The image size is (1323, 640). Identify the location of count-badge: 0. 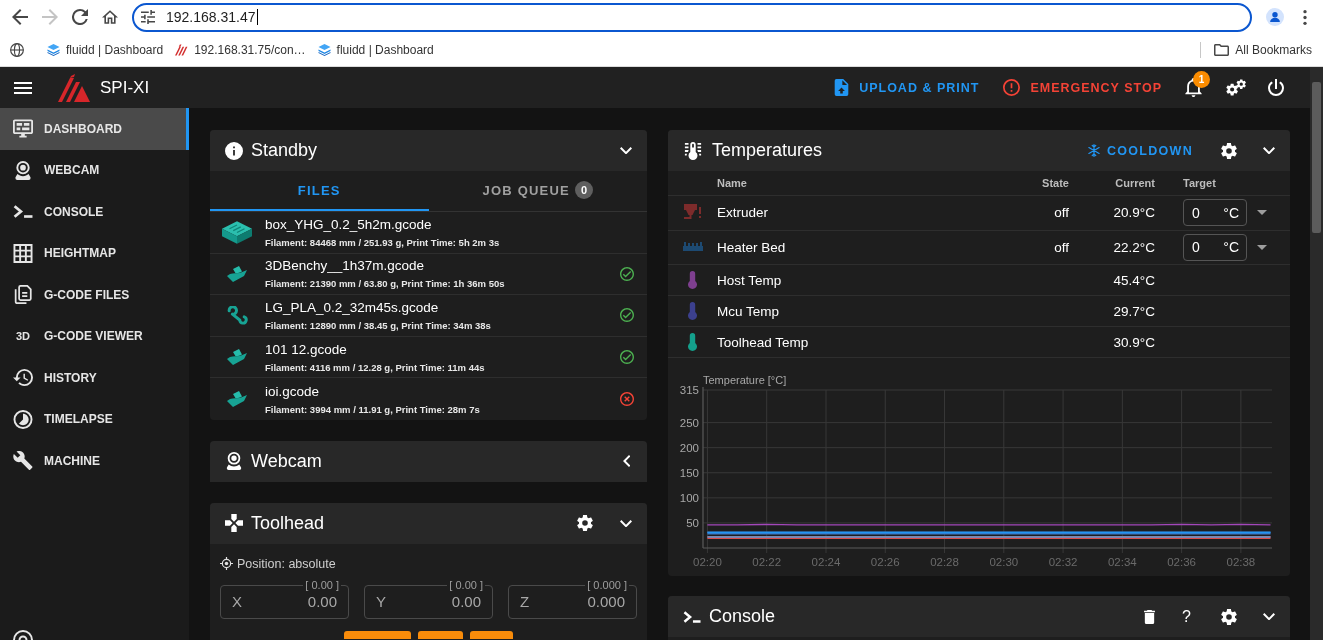
(583, 190).